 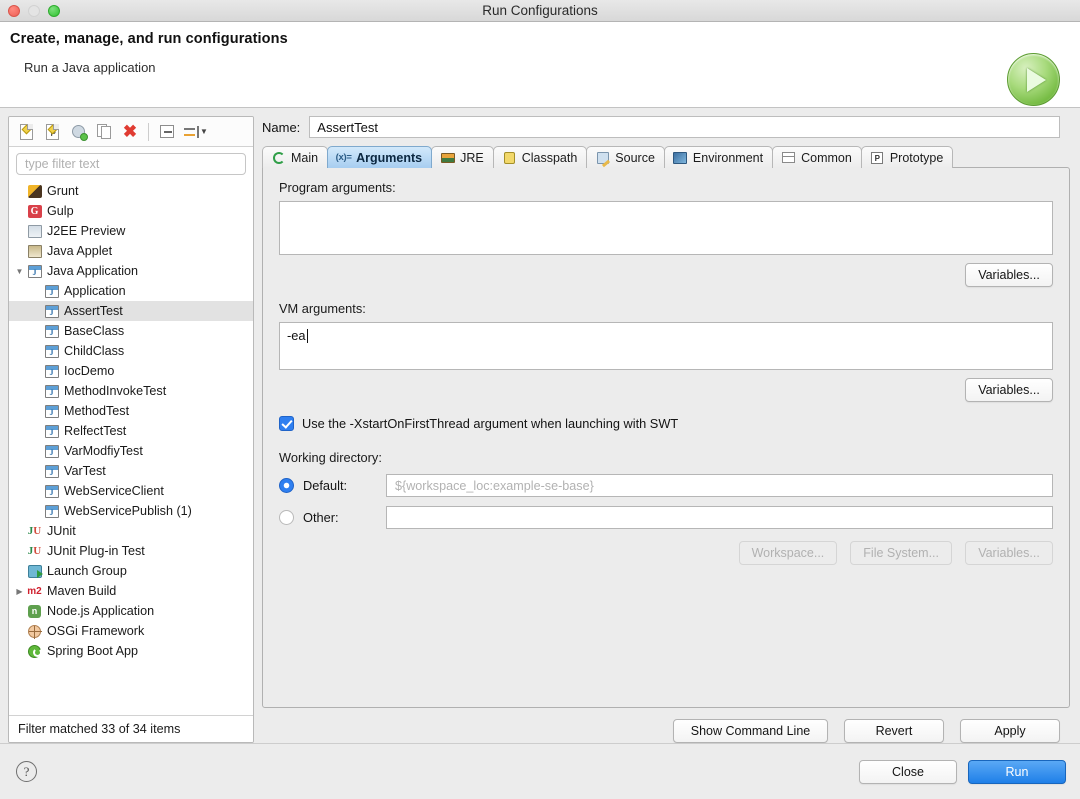 What do you see at coordinates (472, 157) in the screenshot?
I see `tab-label: JRE` at bounding box center [472, 157].